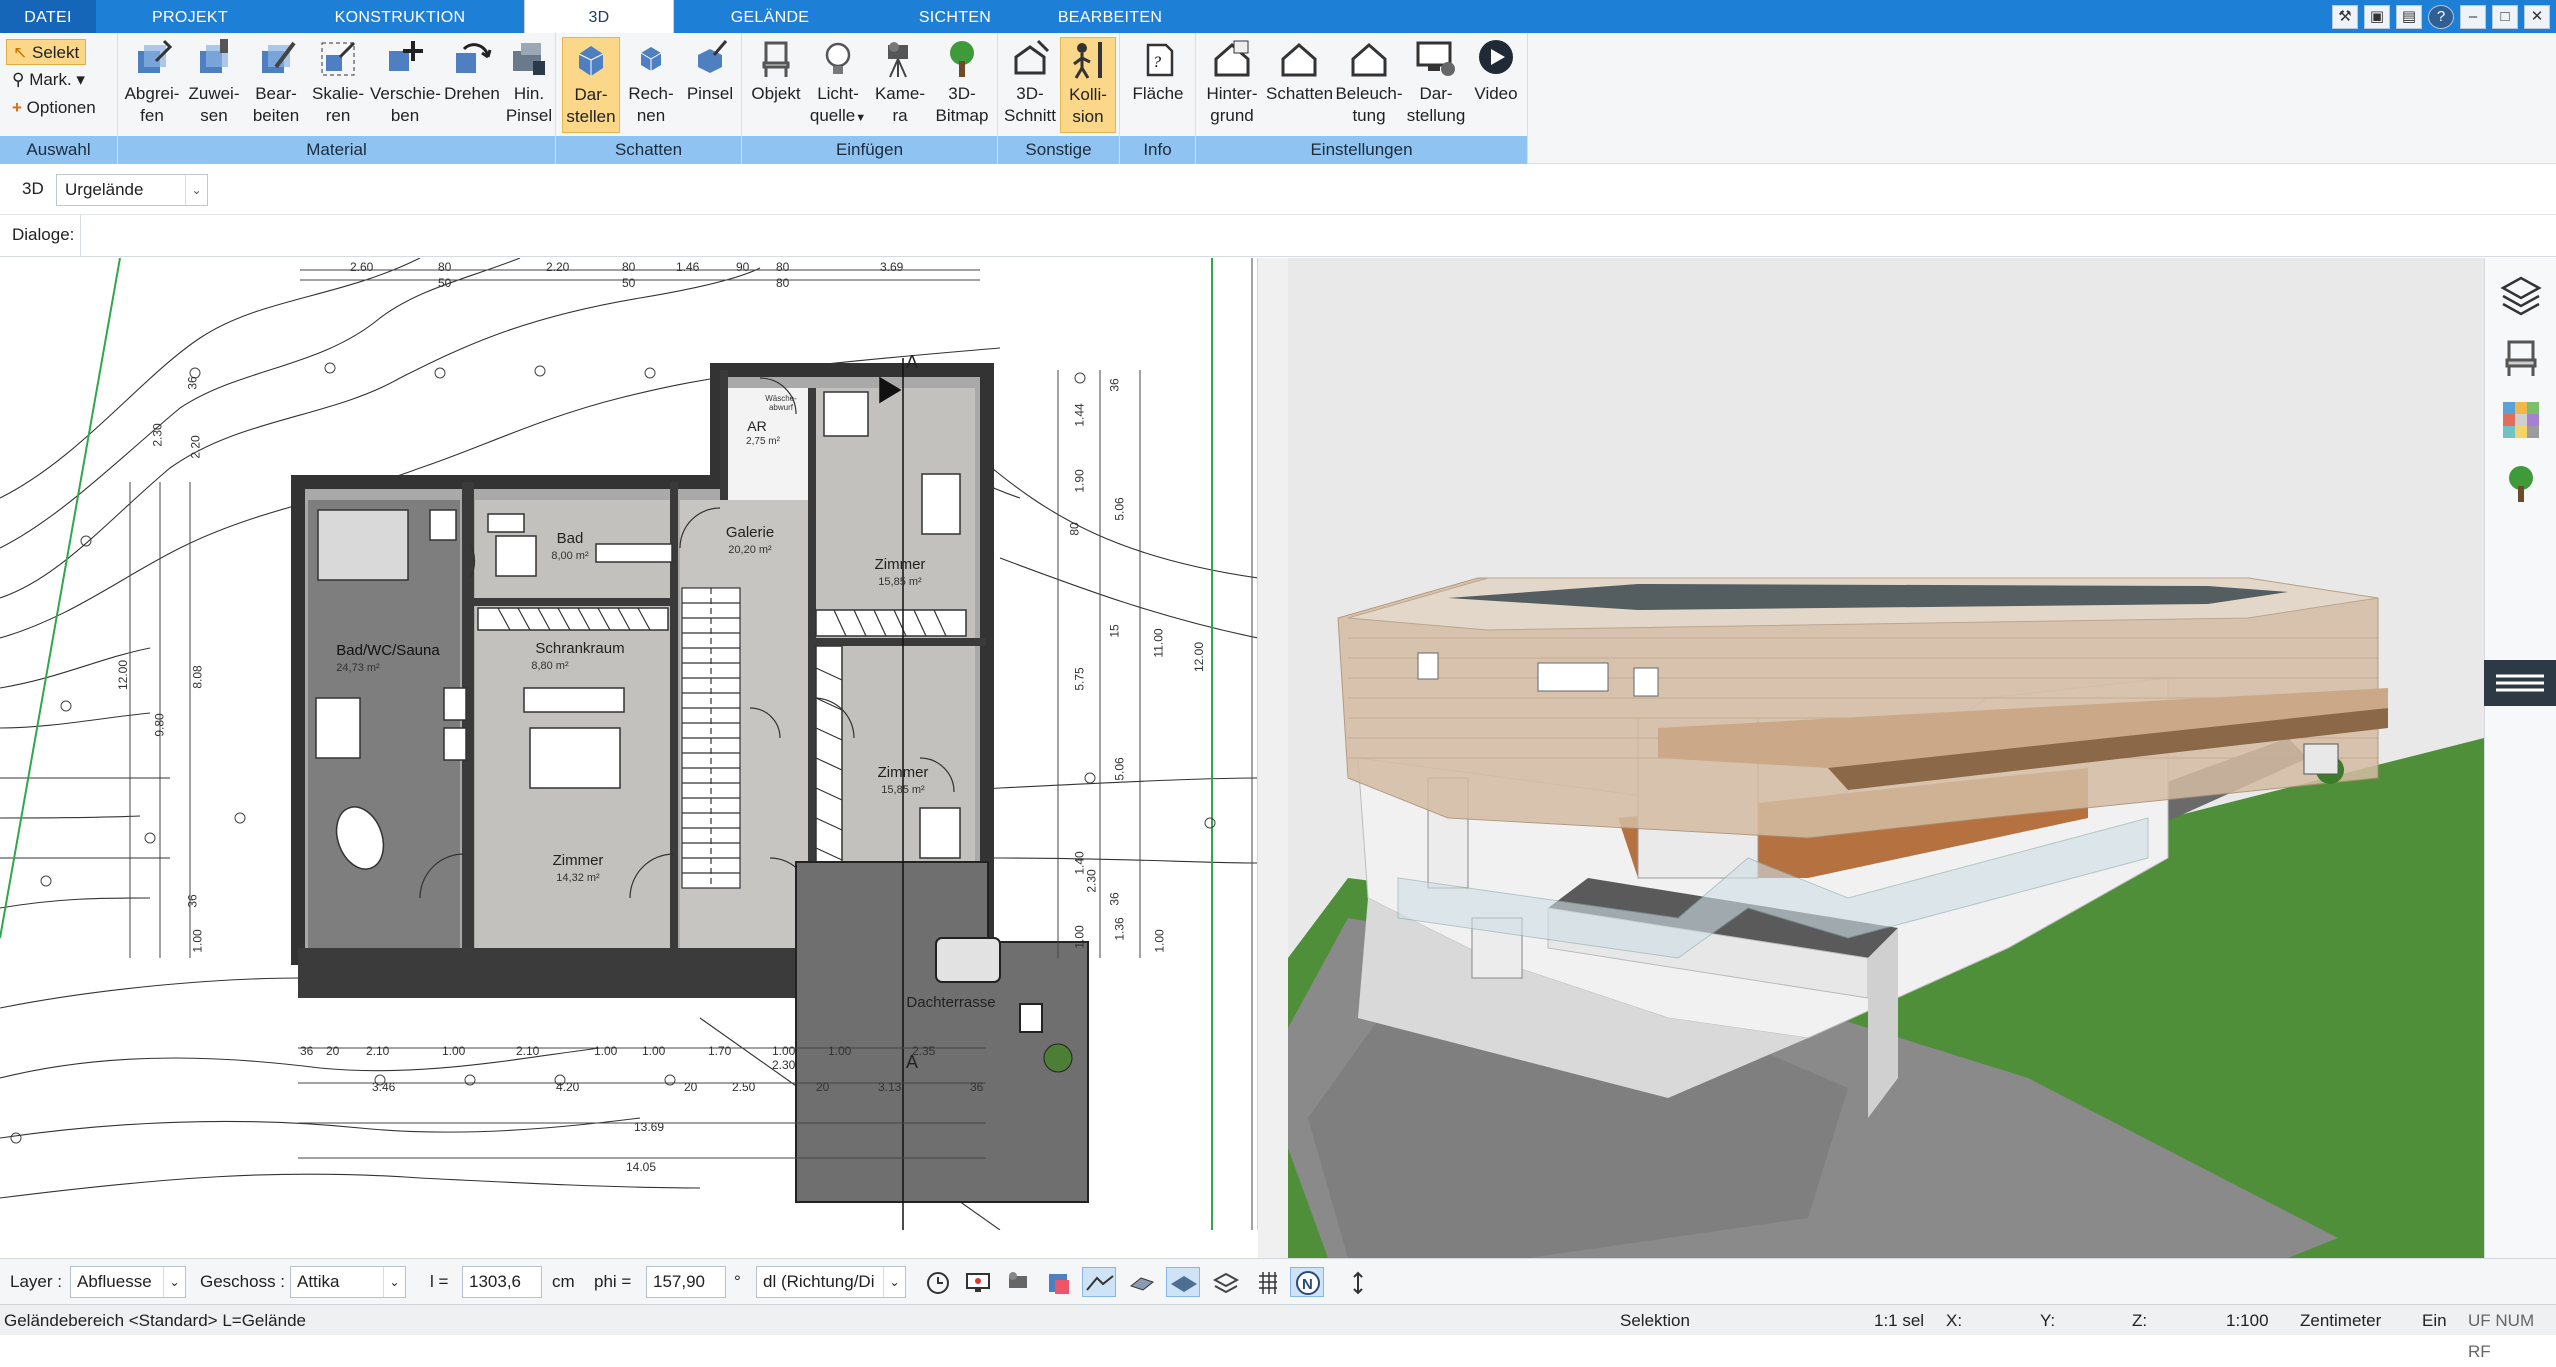  I want to click on group-label-info: Info, so click(1157, 150).